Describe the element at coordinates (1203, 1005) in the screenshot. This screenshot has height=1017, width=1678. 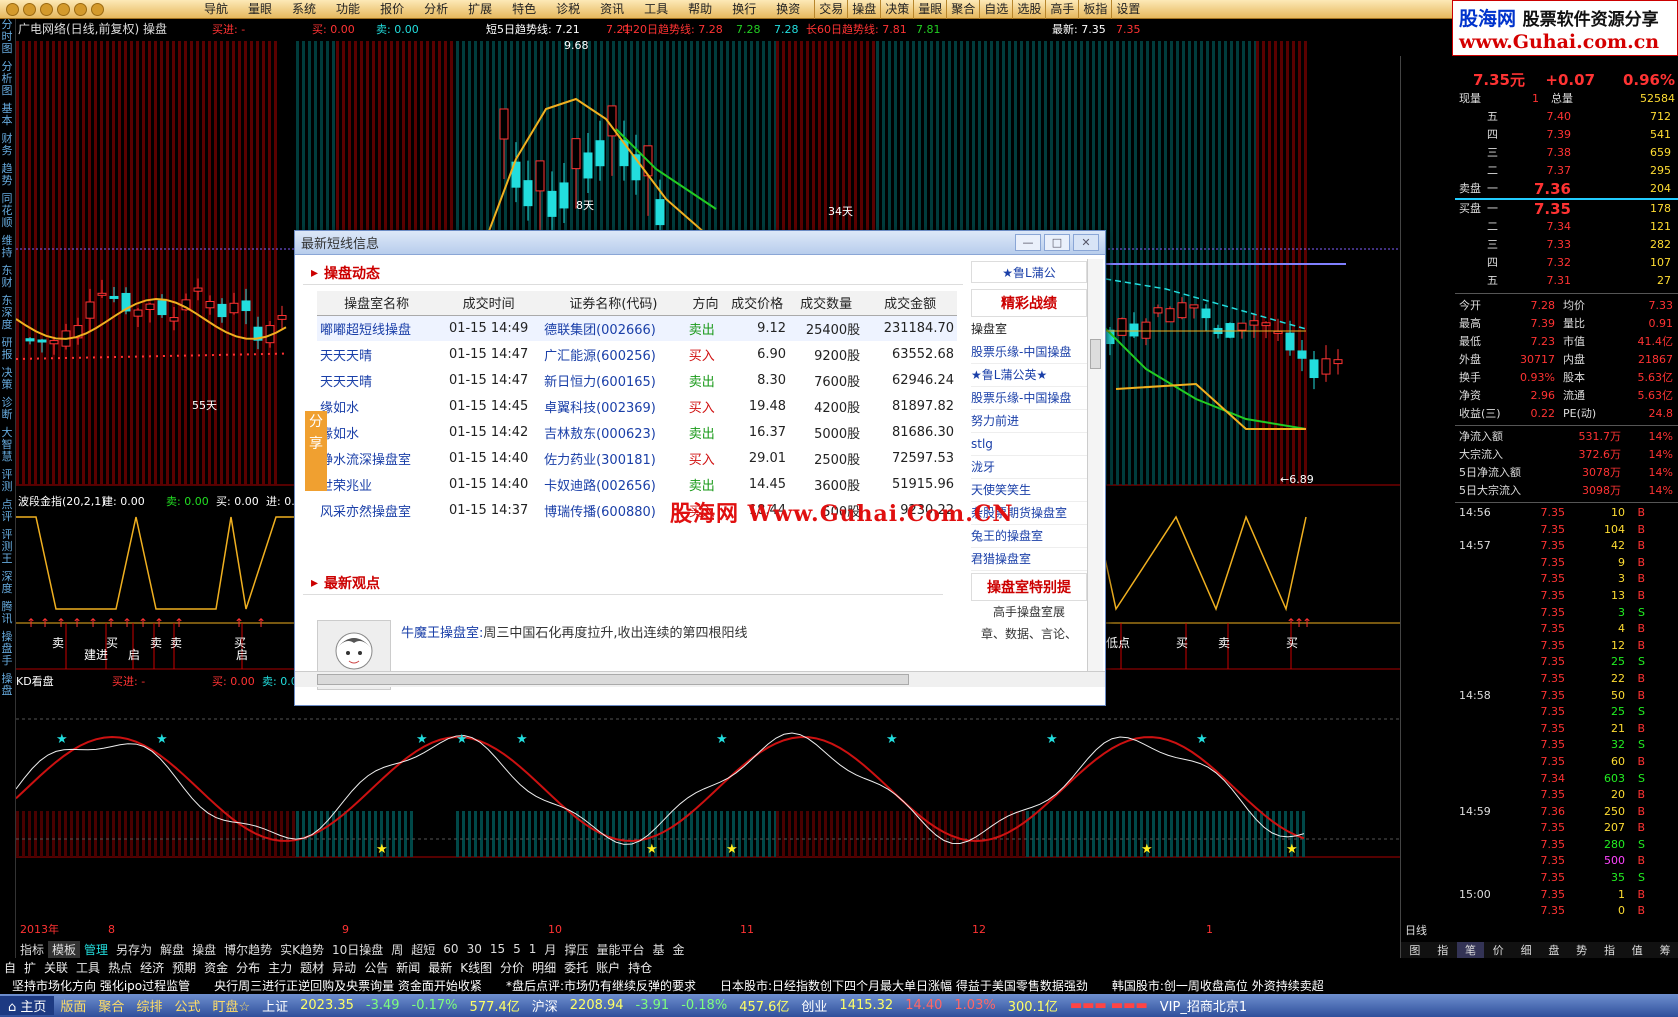
I see `vip-account: VIP_招商北京1` at that location.